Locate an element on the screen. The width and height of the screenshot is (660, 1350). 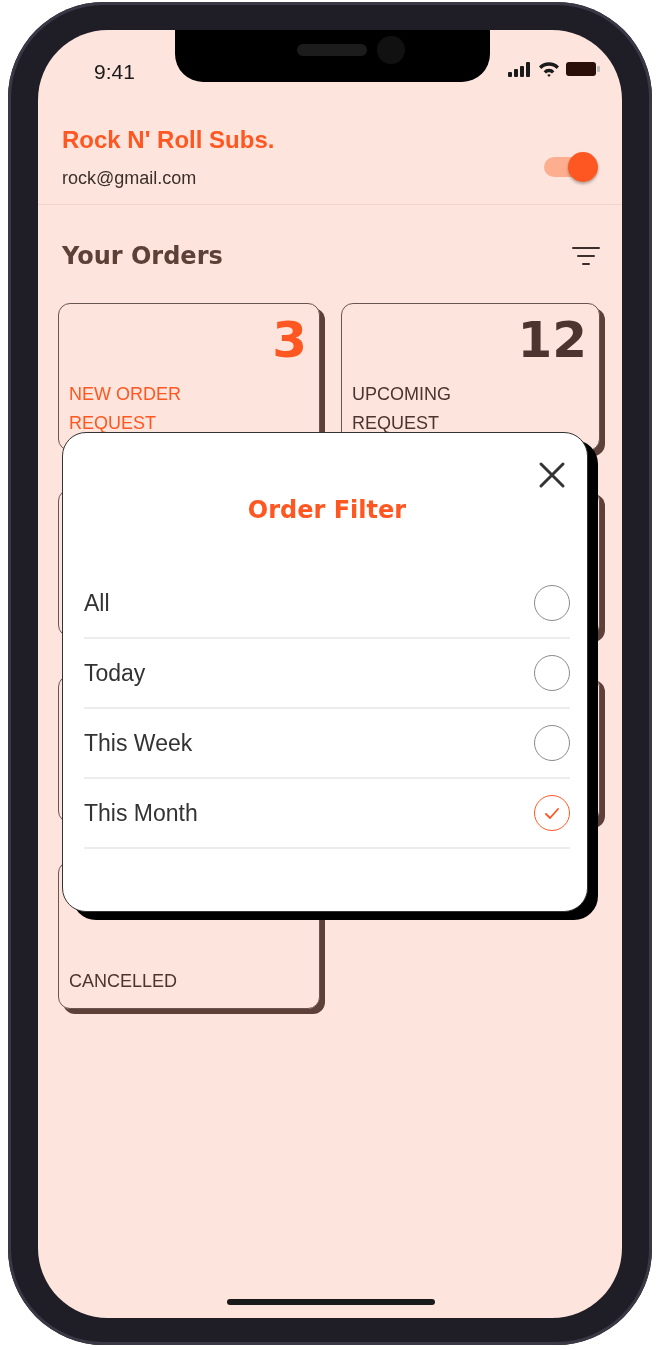
store-name: Rock N' Roll Subs. is located at coordinates (168, 140).